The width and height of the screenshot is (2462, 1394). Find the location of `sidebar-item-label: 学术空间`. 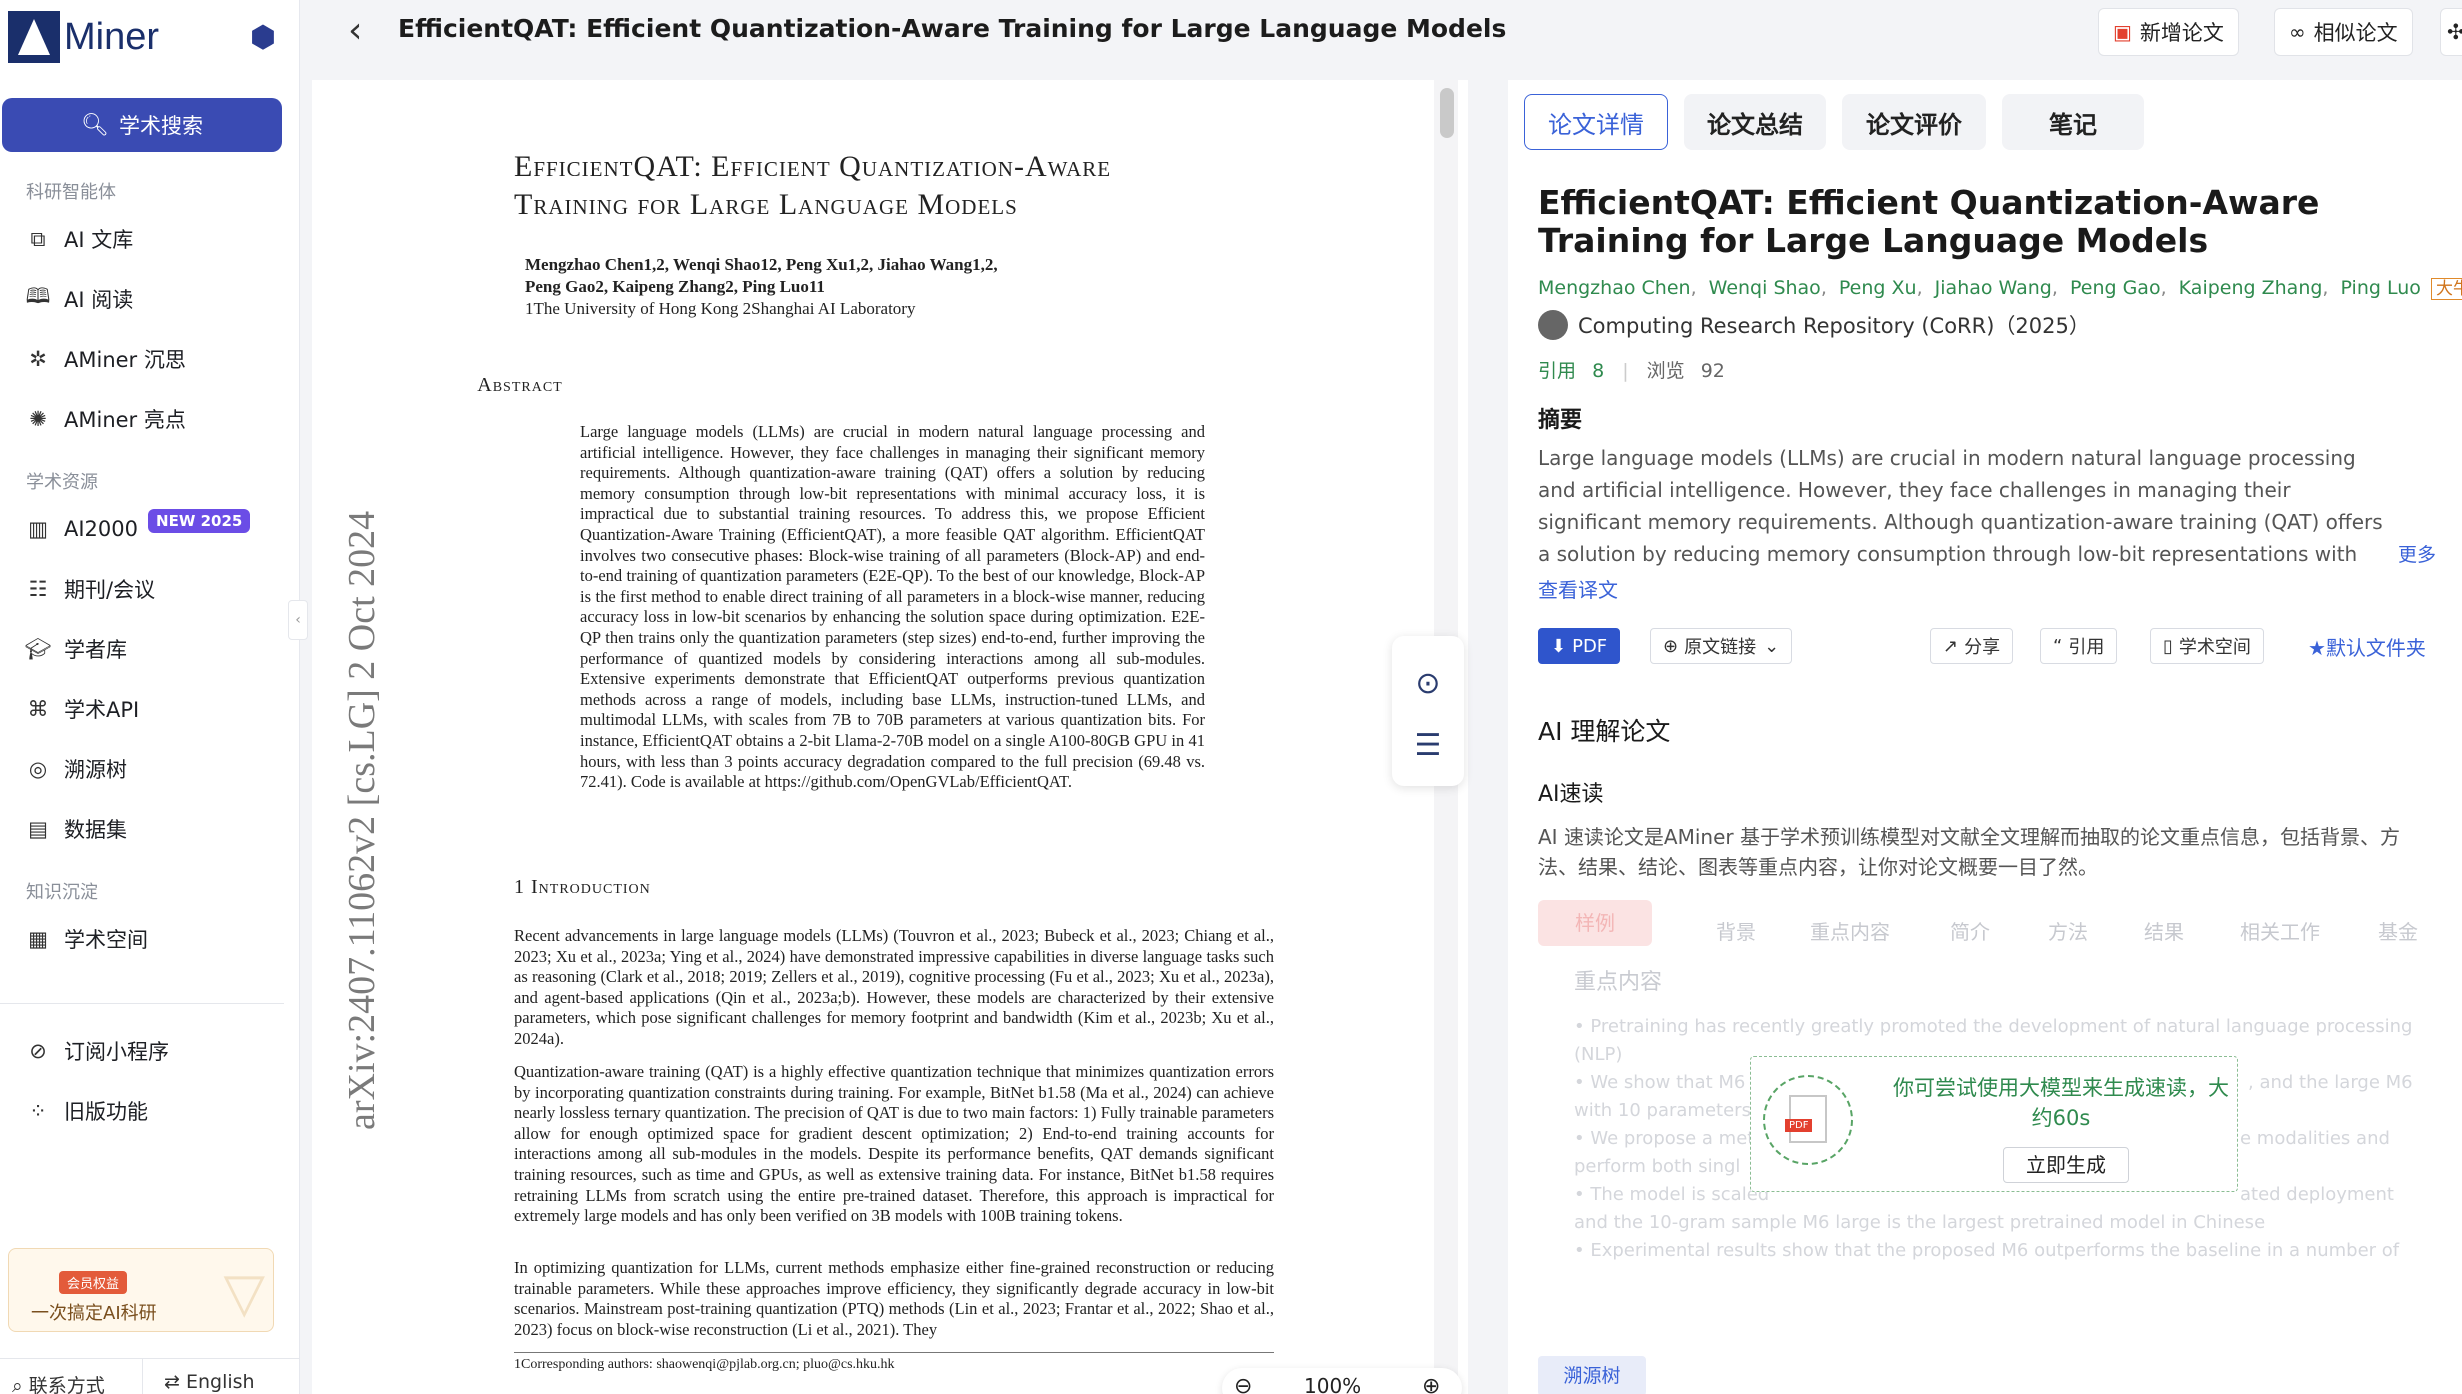

sidebar-item-label: 学术空间 is located at coordinates (106, 940).